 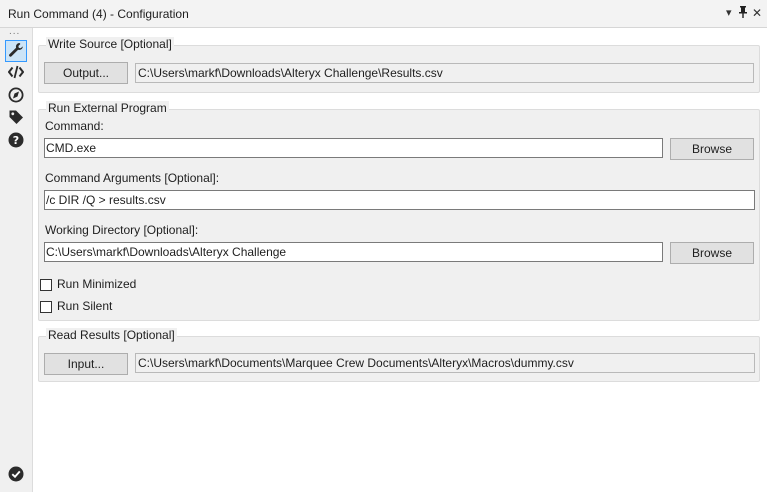 I want to click on command-browse-button: Browse, so click(x=712, y=149).